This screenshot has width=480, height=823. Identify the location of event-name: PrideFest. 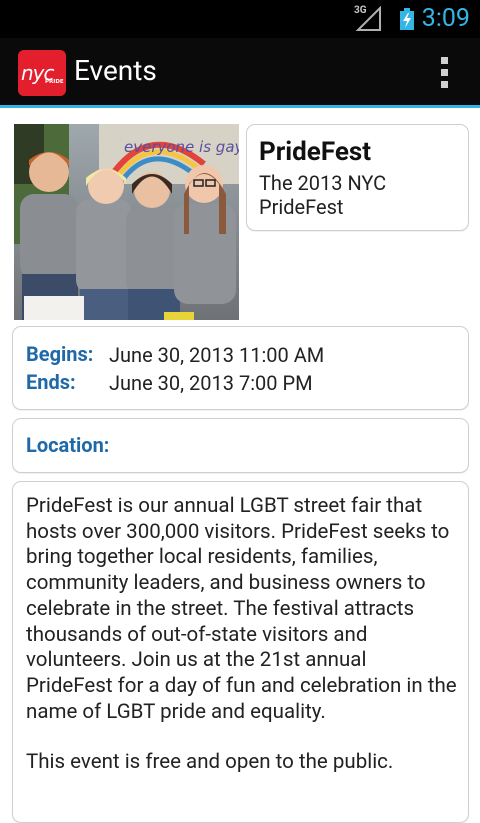
(315, 152).